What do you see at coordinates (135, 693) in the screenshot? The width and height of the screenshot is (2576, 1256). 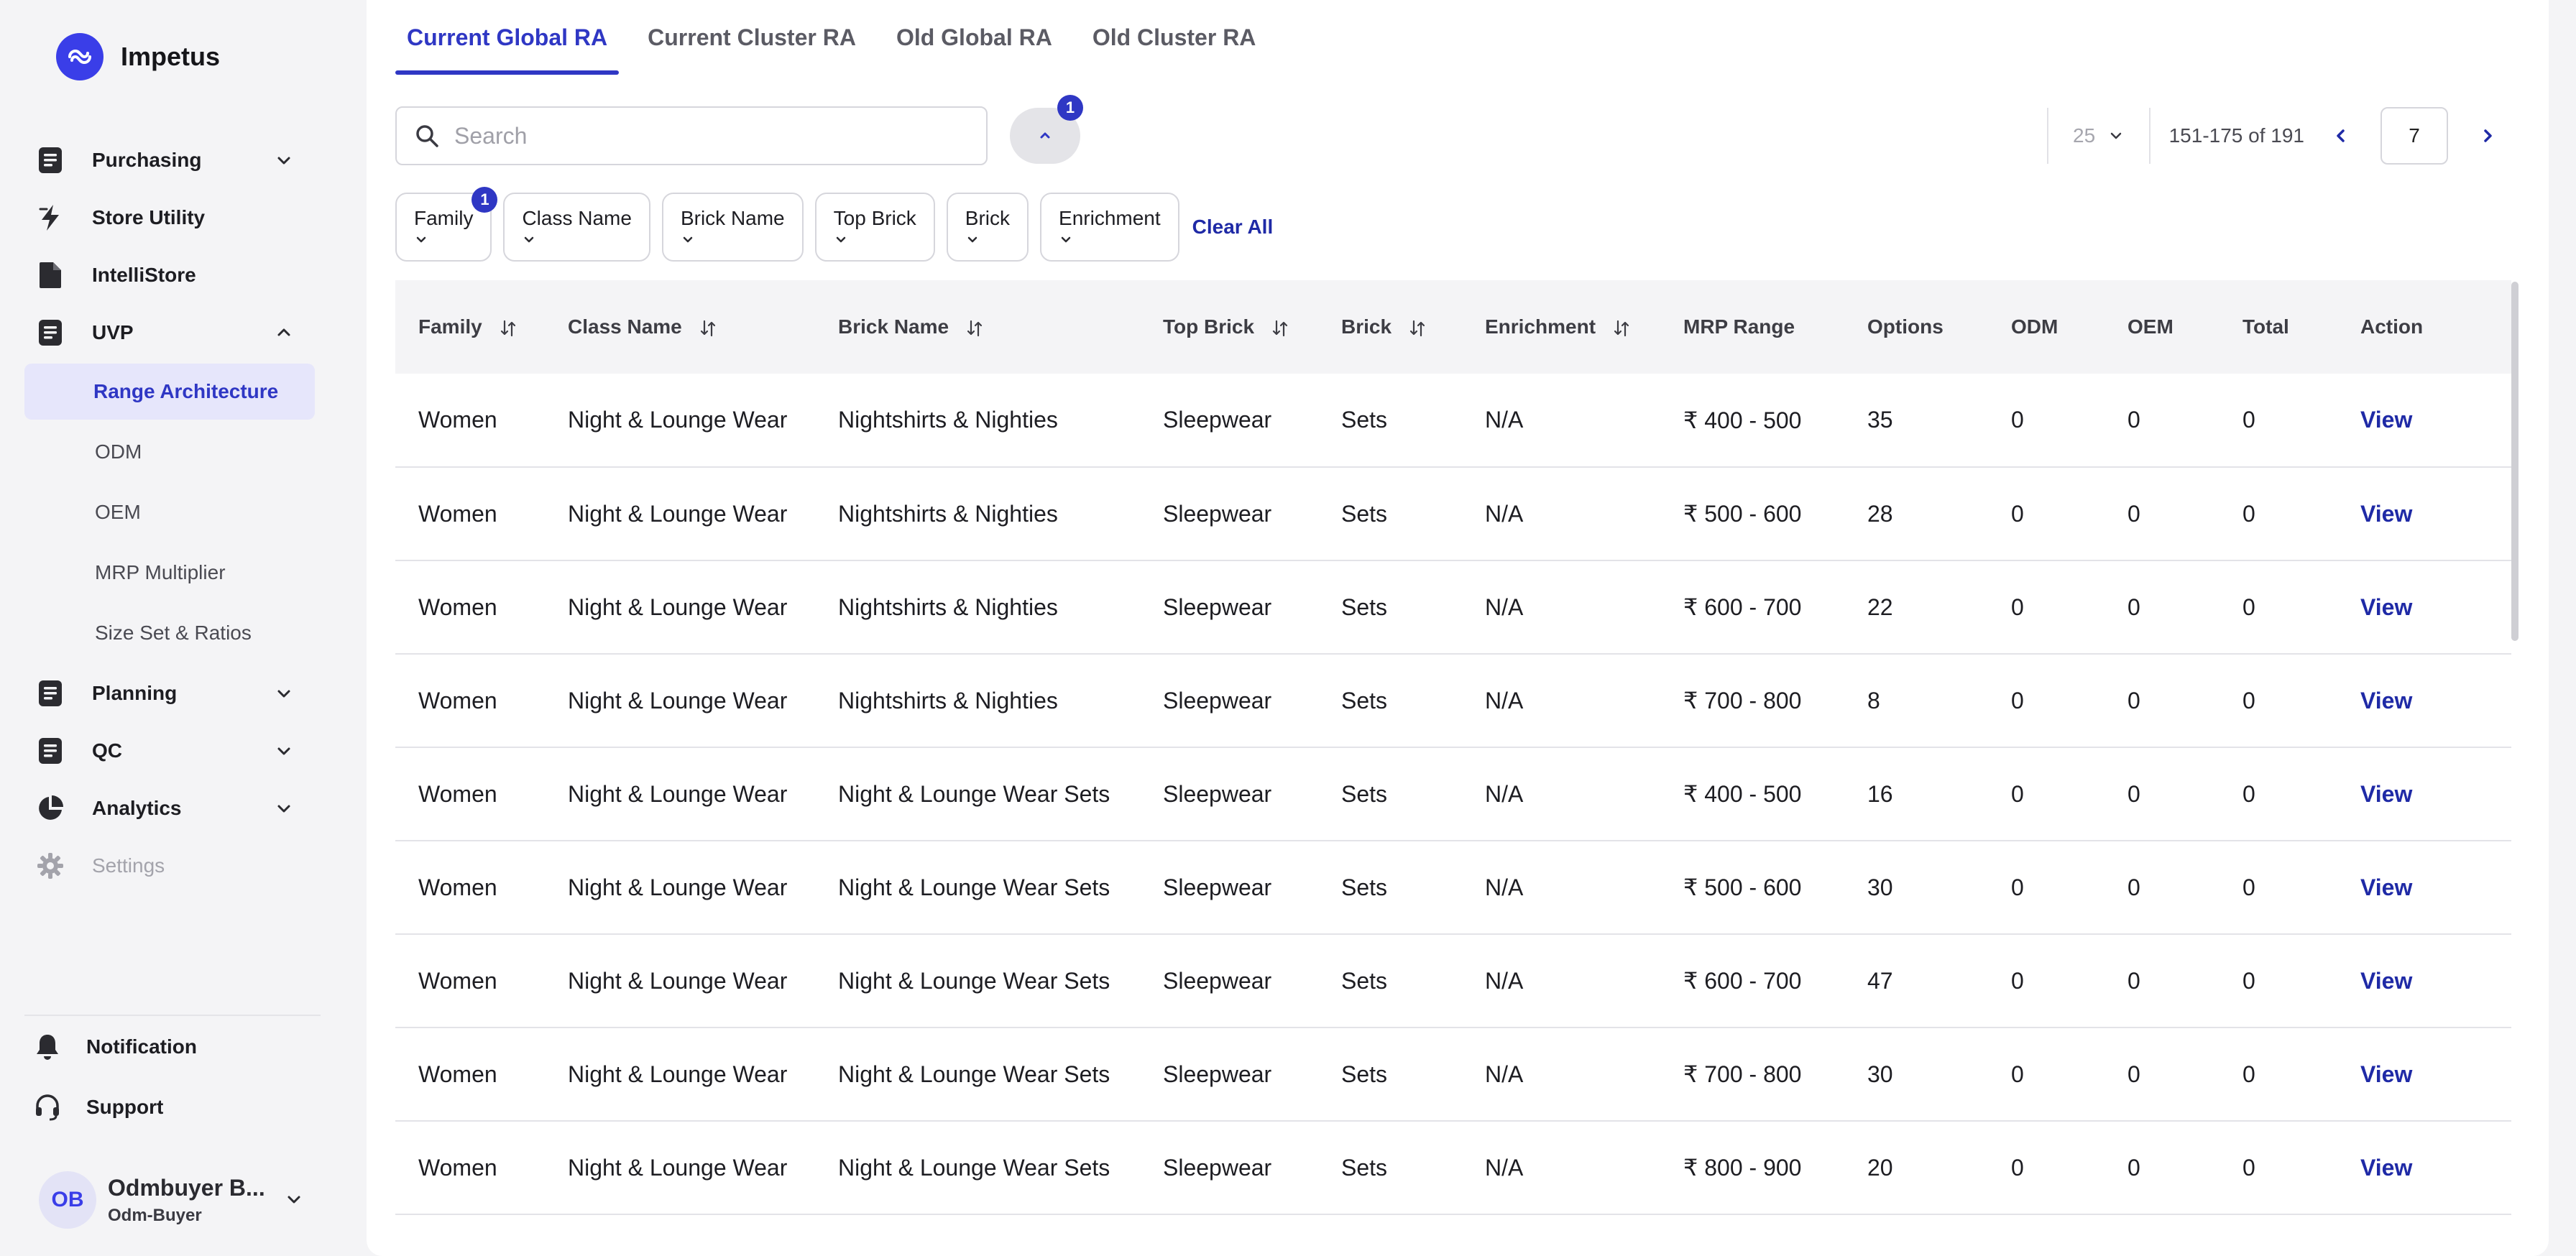 I see `sidebar-item-label: Planning` at bounding box center [135, 693].